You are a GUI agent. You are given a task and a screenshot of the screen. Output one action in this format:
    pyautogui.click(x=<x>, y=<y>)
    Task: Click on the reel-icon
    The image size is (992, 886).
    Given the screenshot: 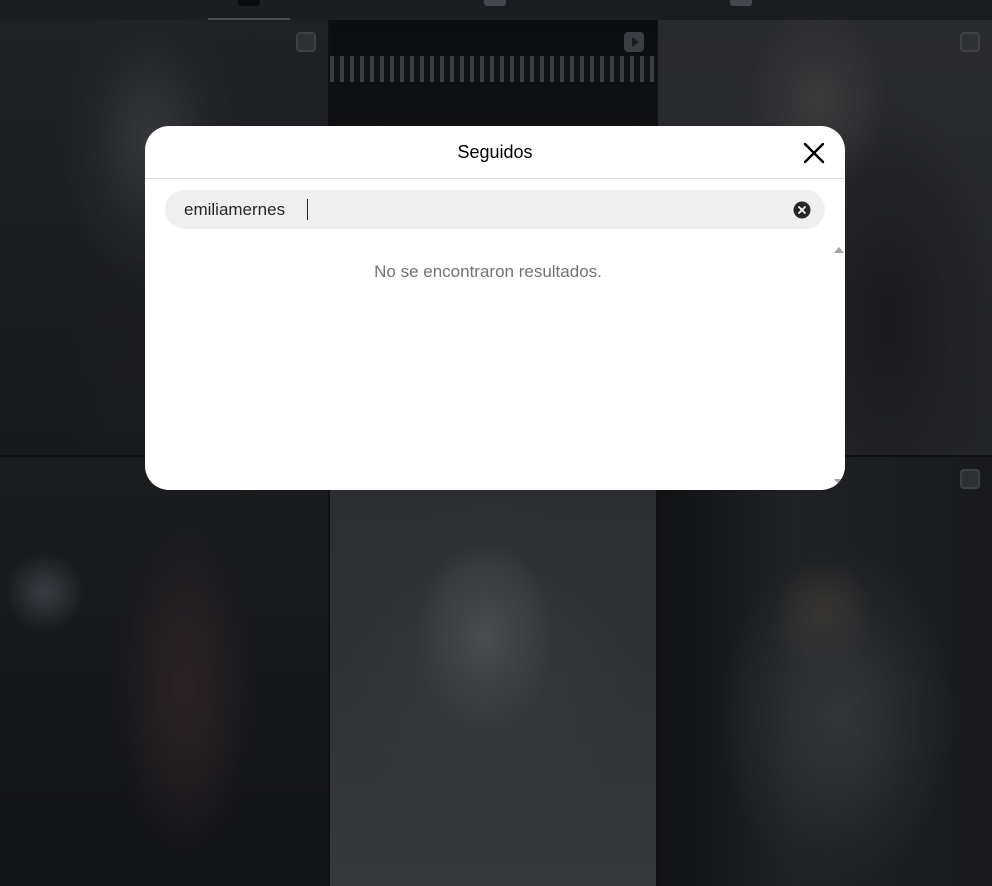 What is the action you would take?
    pyautogui.click(x=634, y=42)
    